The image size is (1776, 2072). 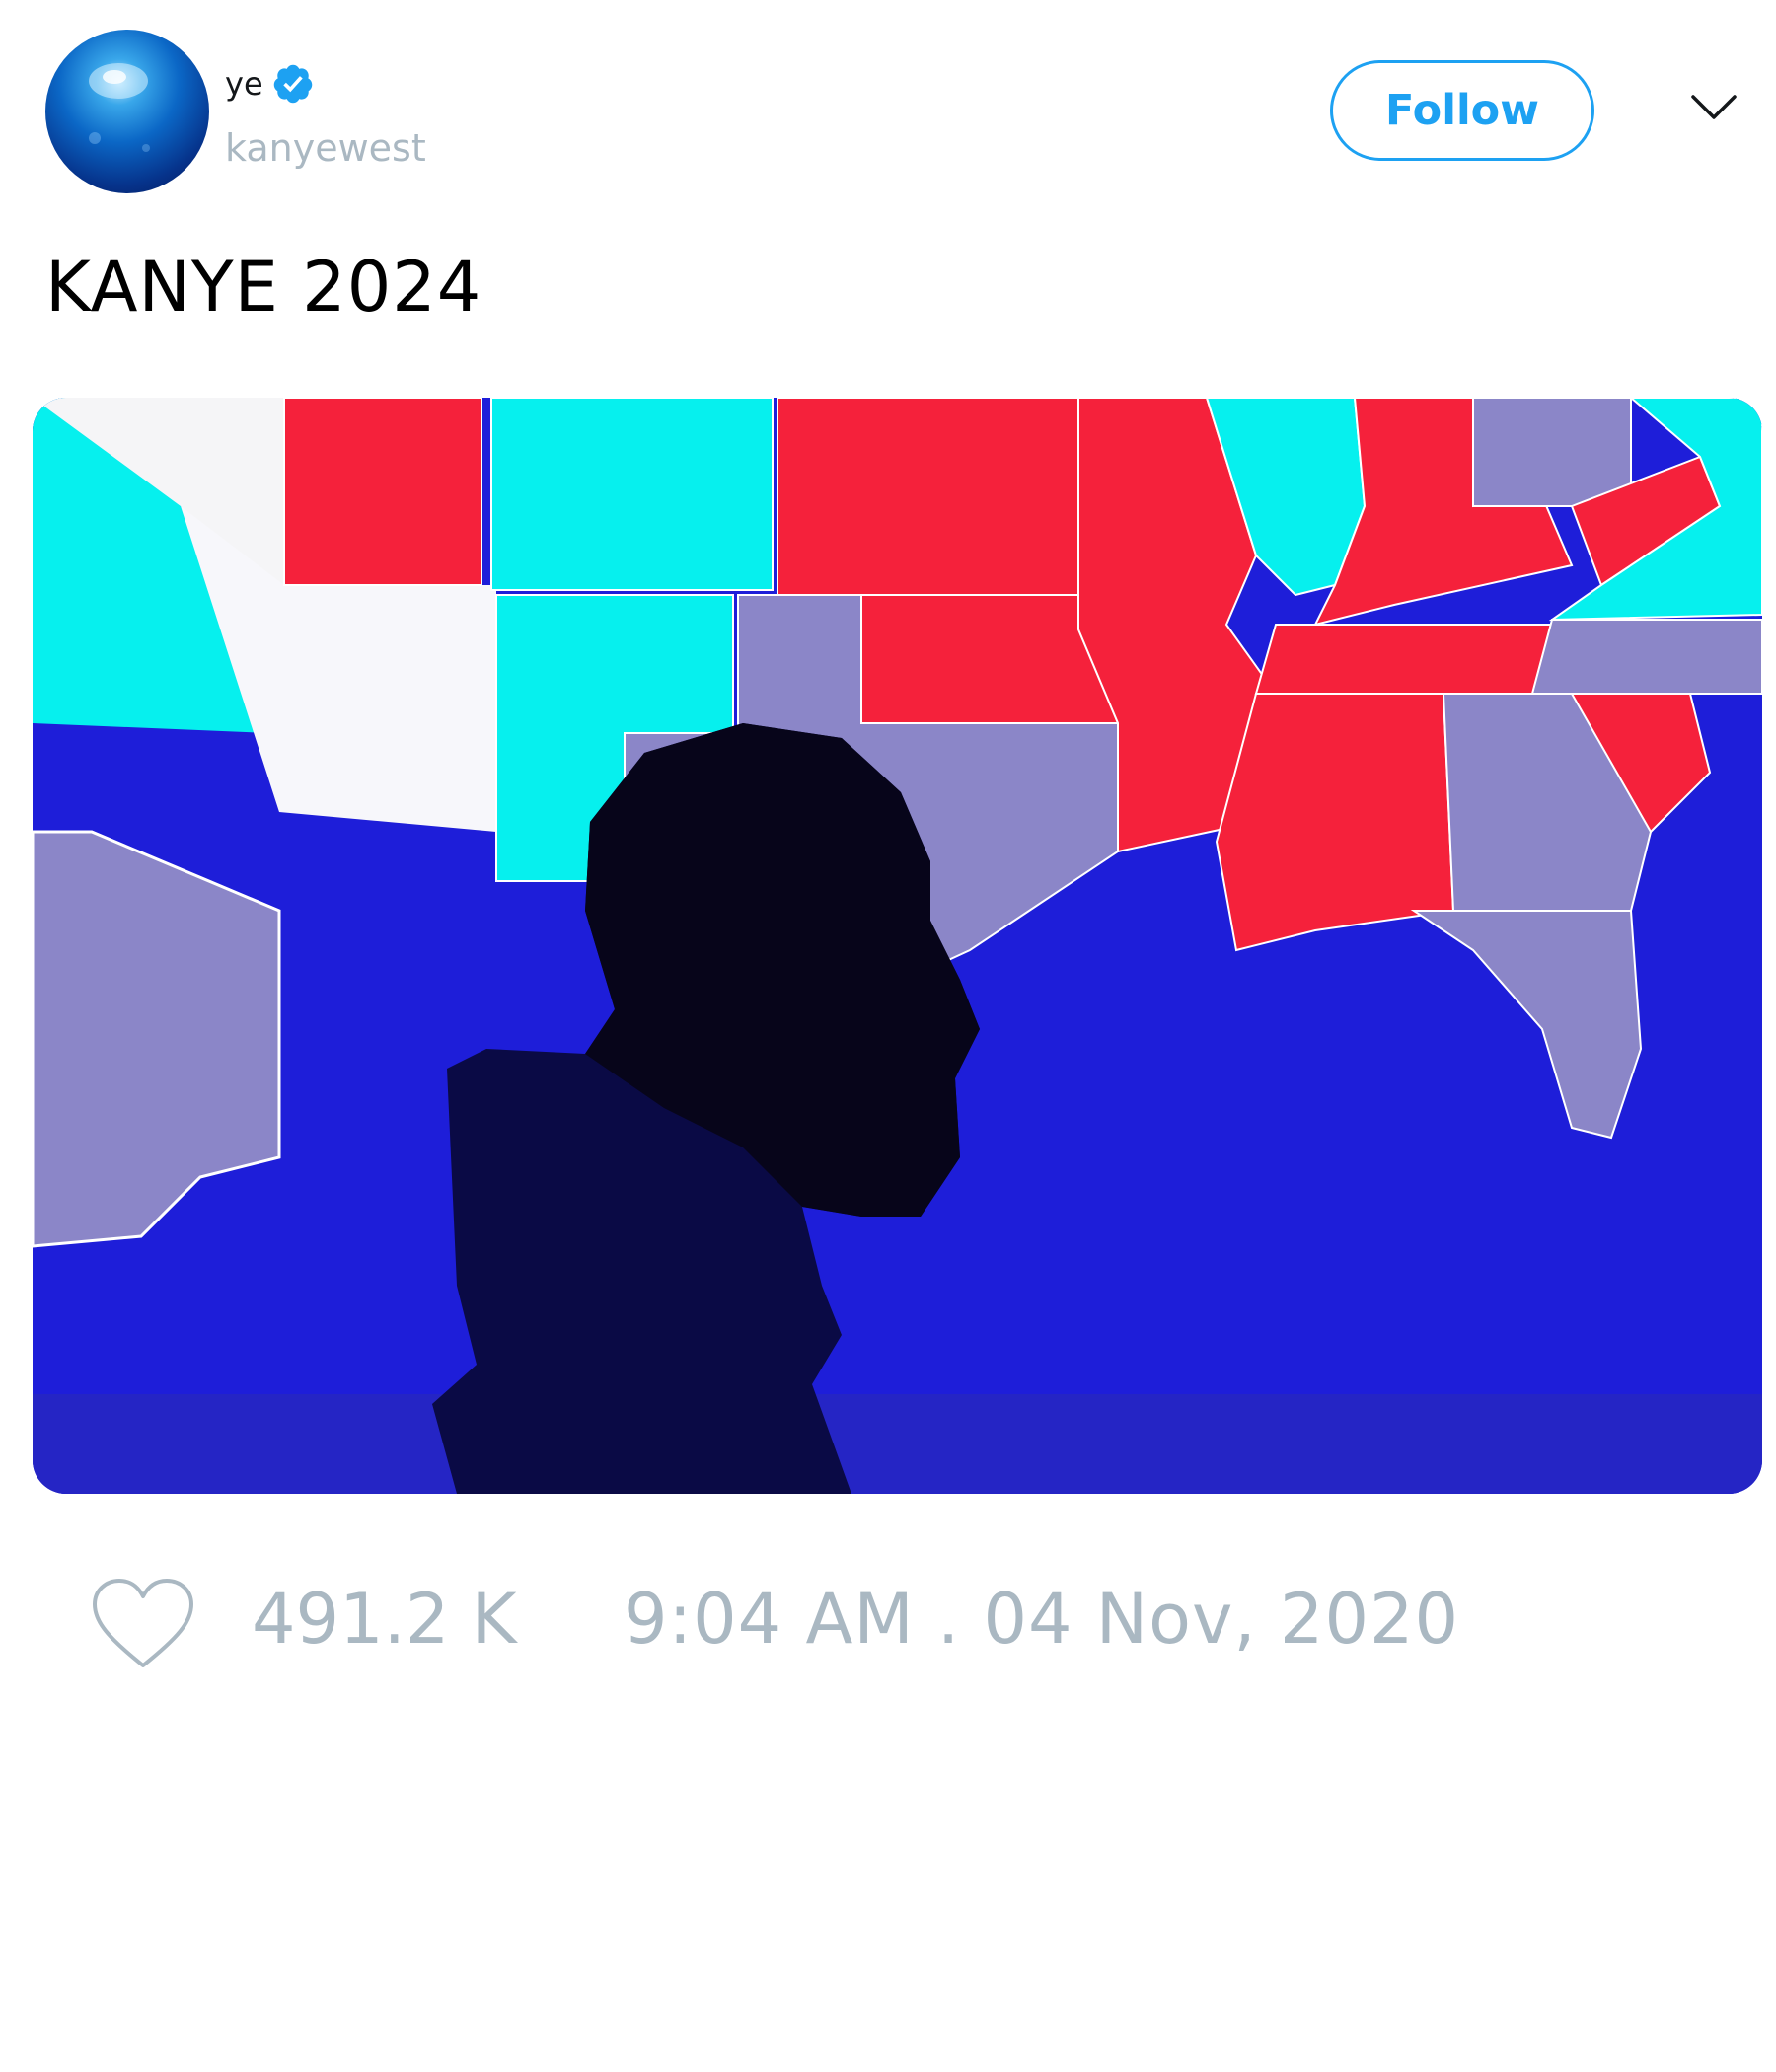 I want to click on tweet-footer: 491.2 K 9:04 AM . 04 Nov, 2020, so click(x=888, y=1618).